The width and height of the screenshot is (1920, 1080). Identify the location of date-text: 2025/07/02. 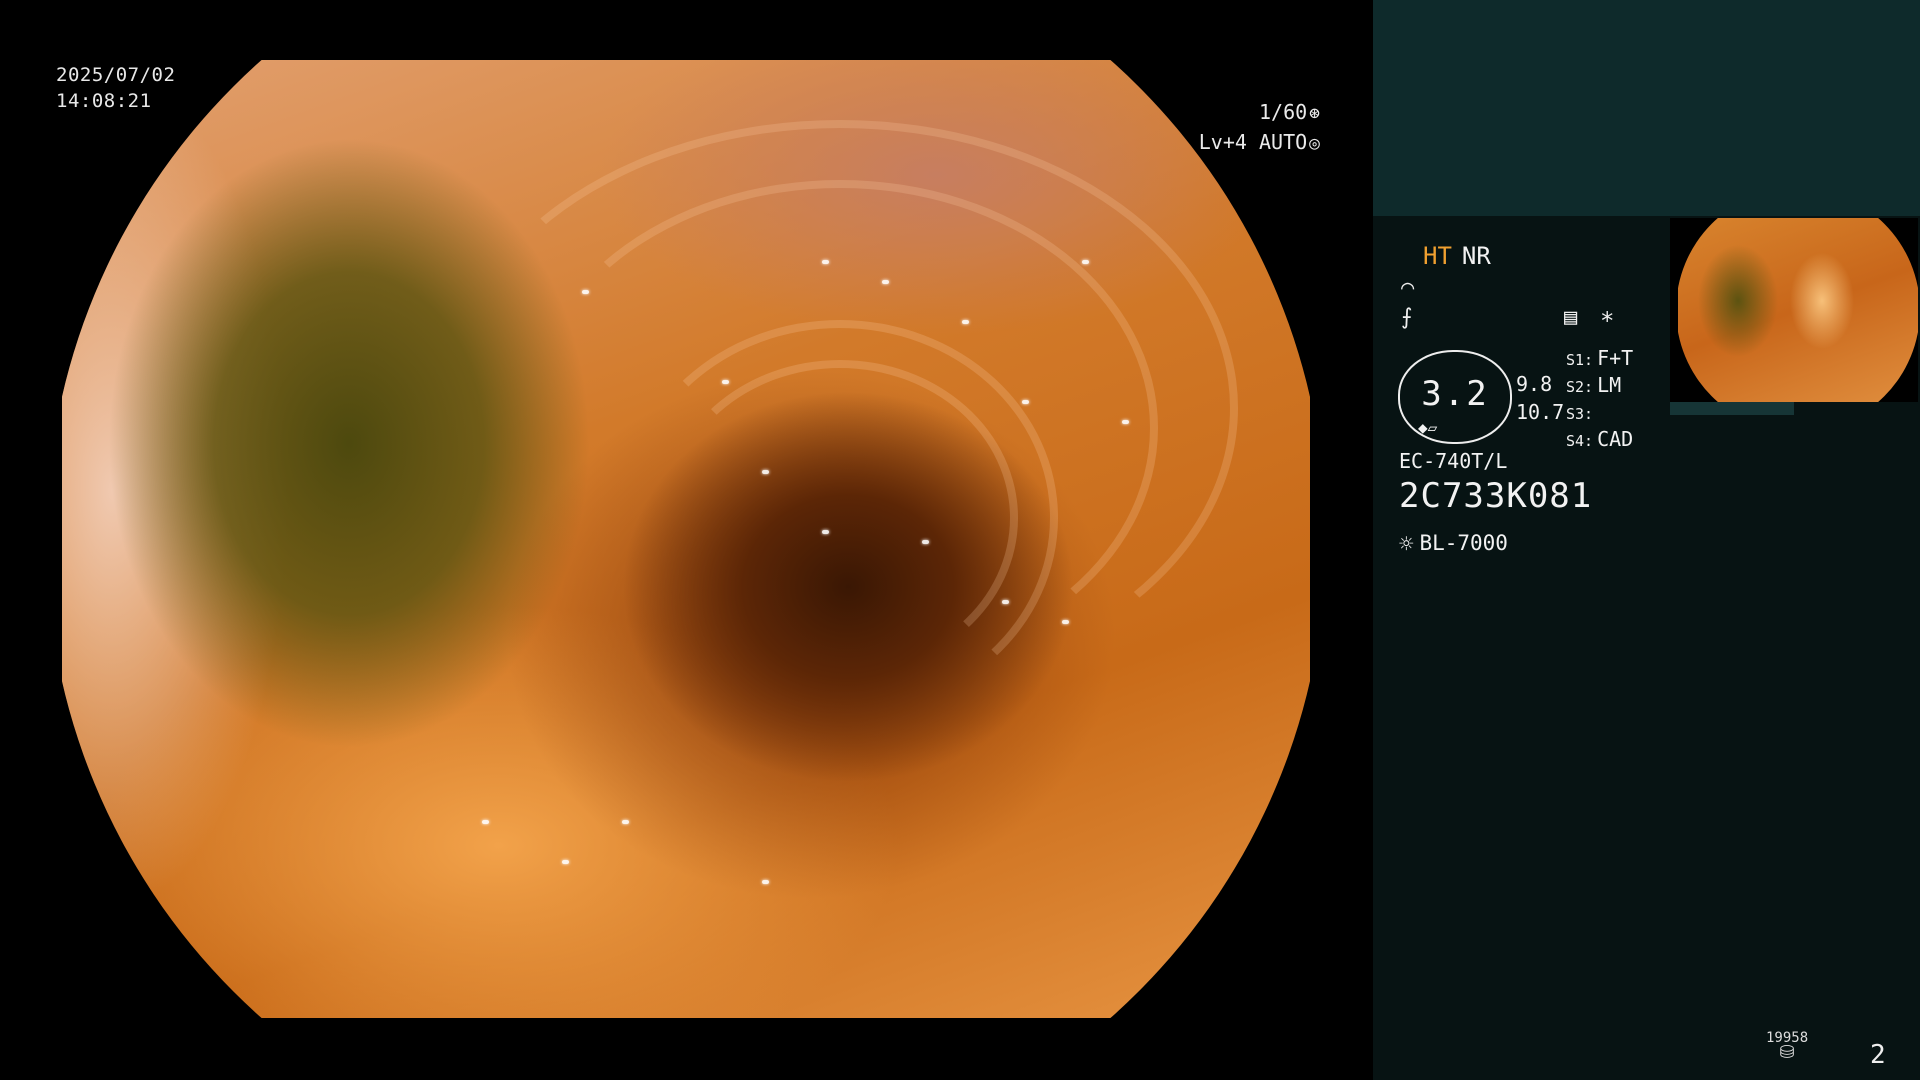
(116, 75).